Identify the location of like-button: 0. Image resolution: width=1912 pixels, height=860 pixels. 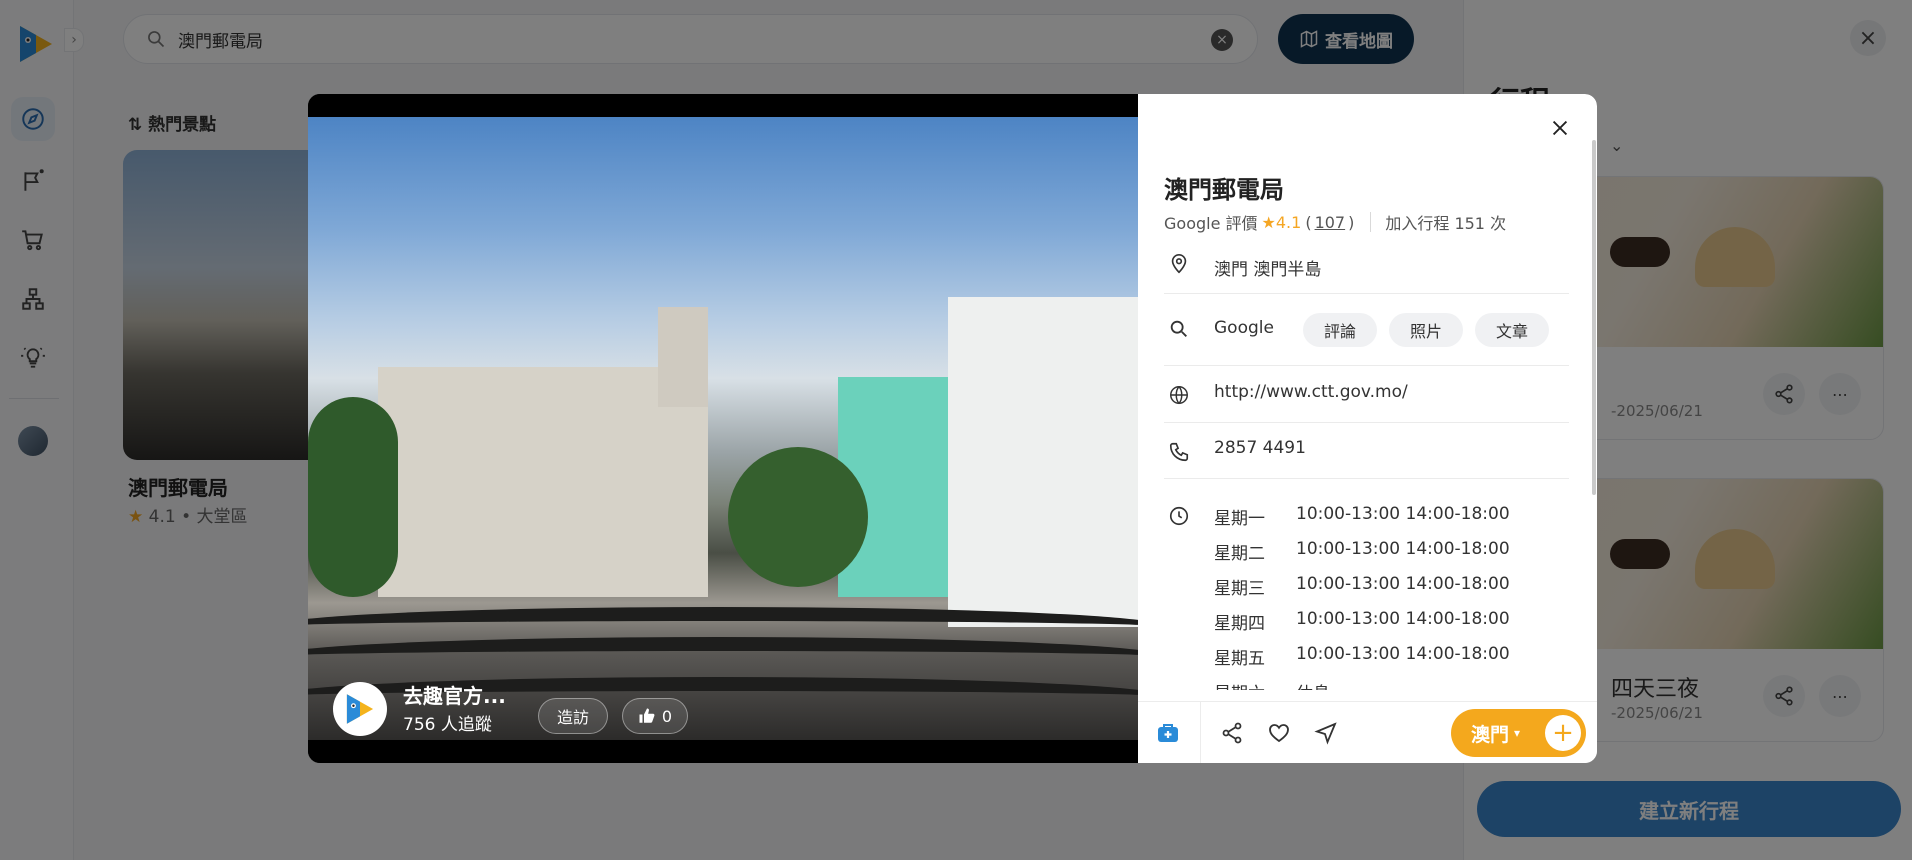
(655, 716).